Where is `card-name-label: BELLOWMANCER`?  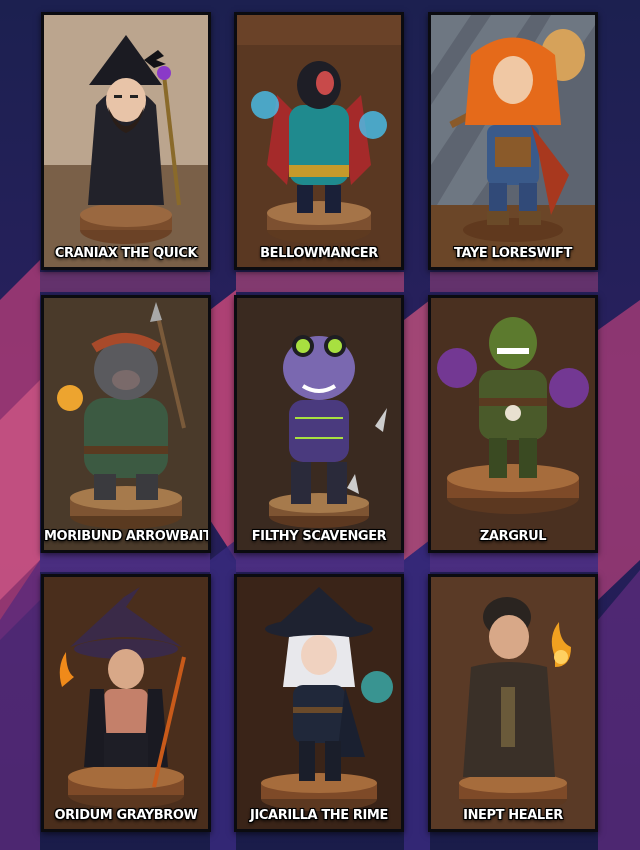
card-name-label: BELLOWMANCER is located at coordinates (319, 253).